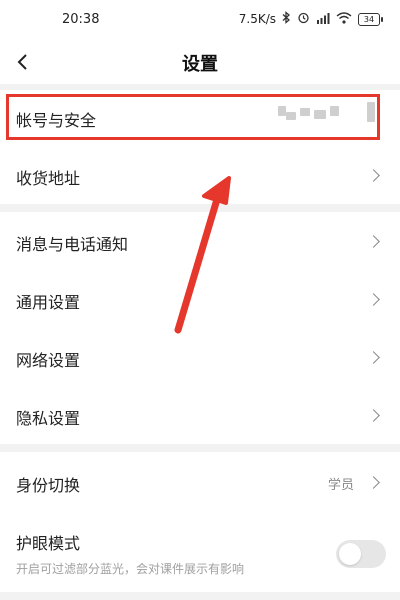 This screenshot has height=600, width=400. What do you see at coordinates (72, 244) in the screenshot?
I see `notifications-label: 消息与电话通知` at bounding box center [72, 244].